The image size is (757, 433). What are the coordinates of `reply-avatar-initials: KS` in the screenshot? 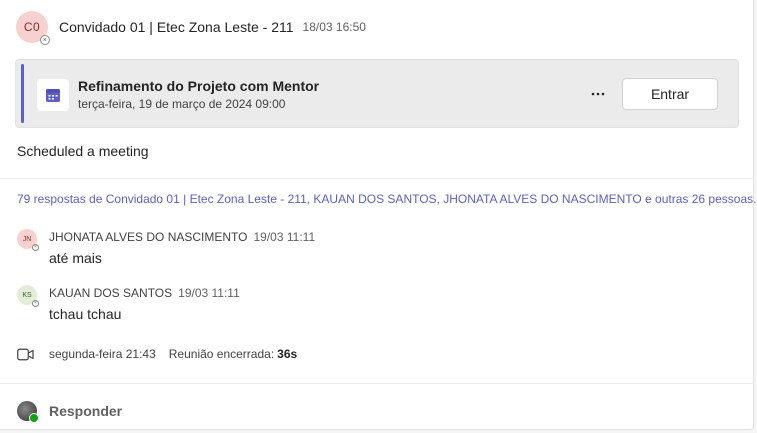 It's located at (27, 295).